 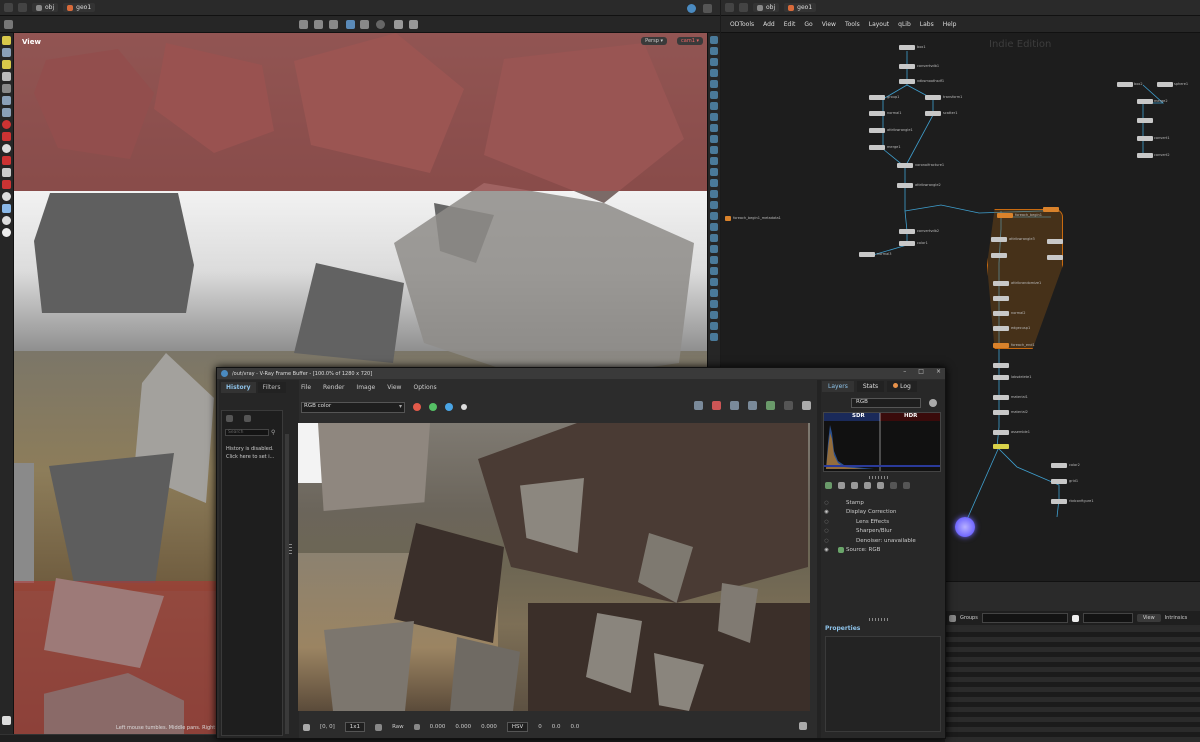 I want to click on eye-icon: ◉, so click(x=826, y=550).